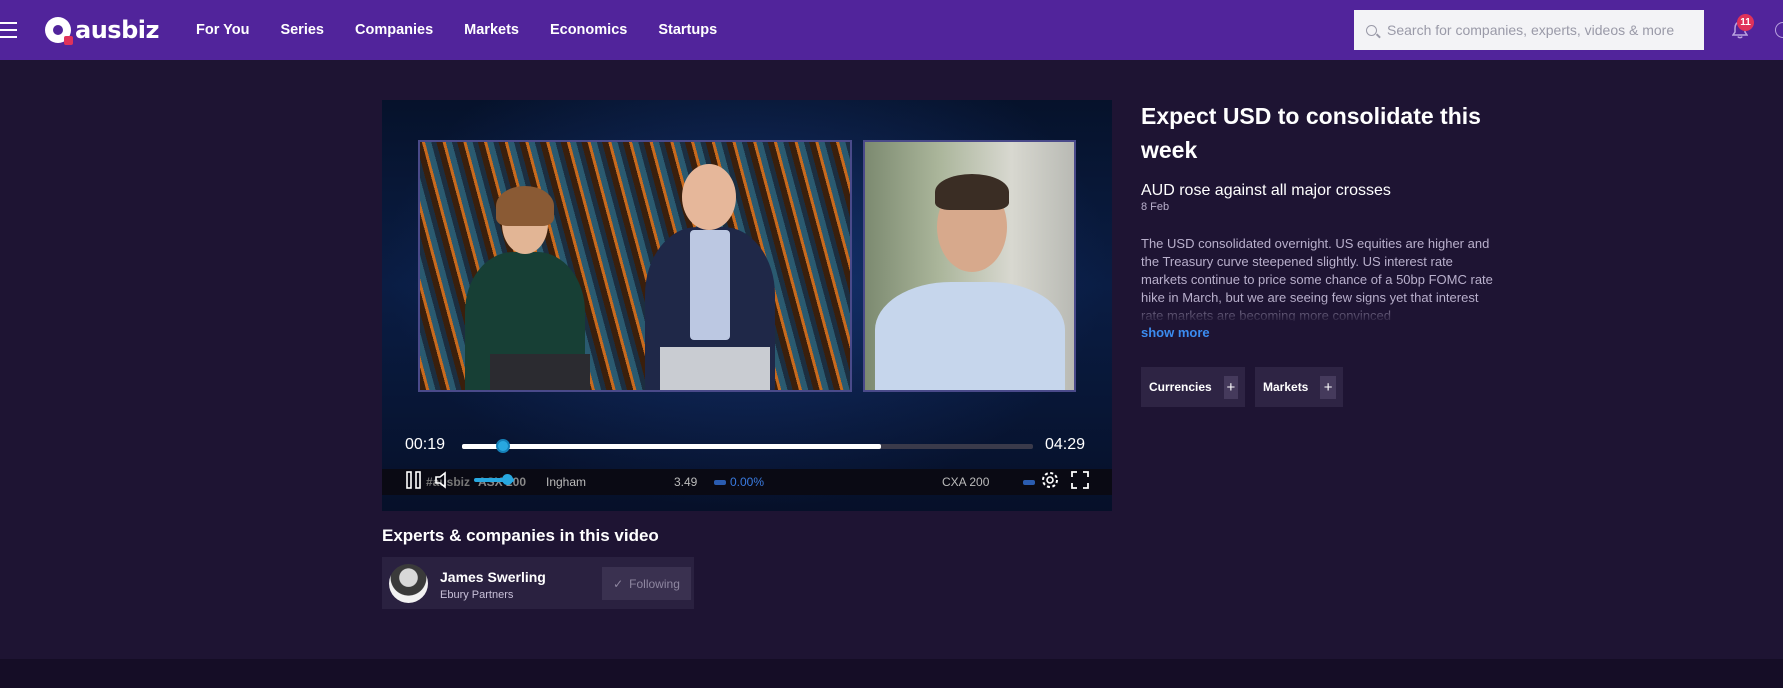 The image size is (1783, 688). I want to click on search-input, so click(1537, 30).